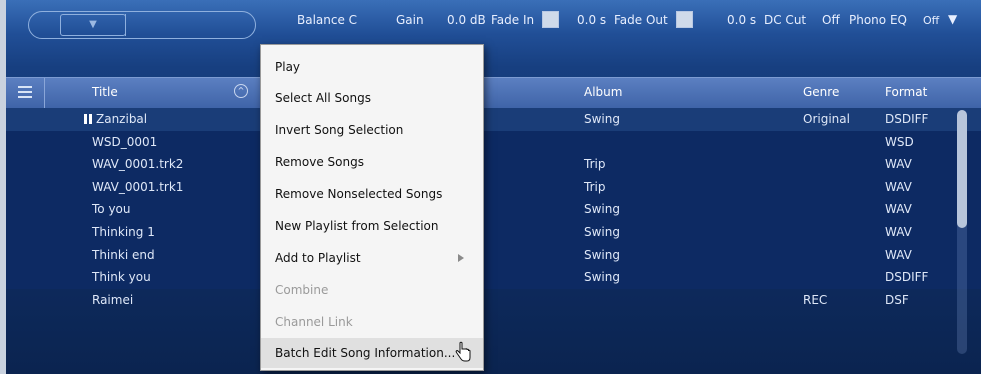 This screenshot has height=374, width=981. I want to click on menu-item-label: Add to Playlist, so click(318, 258).